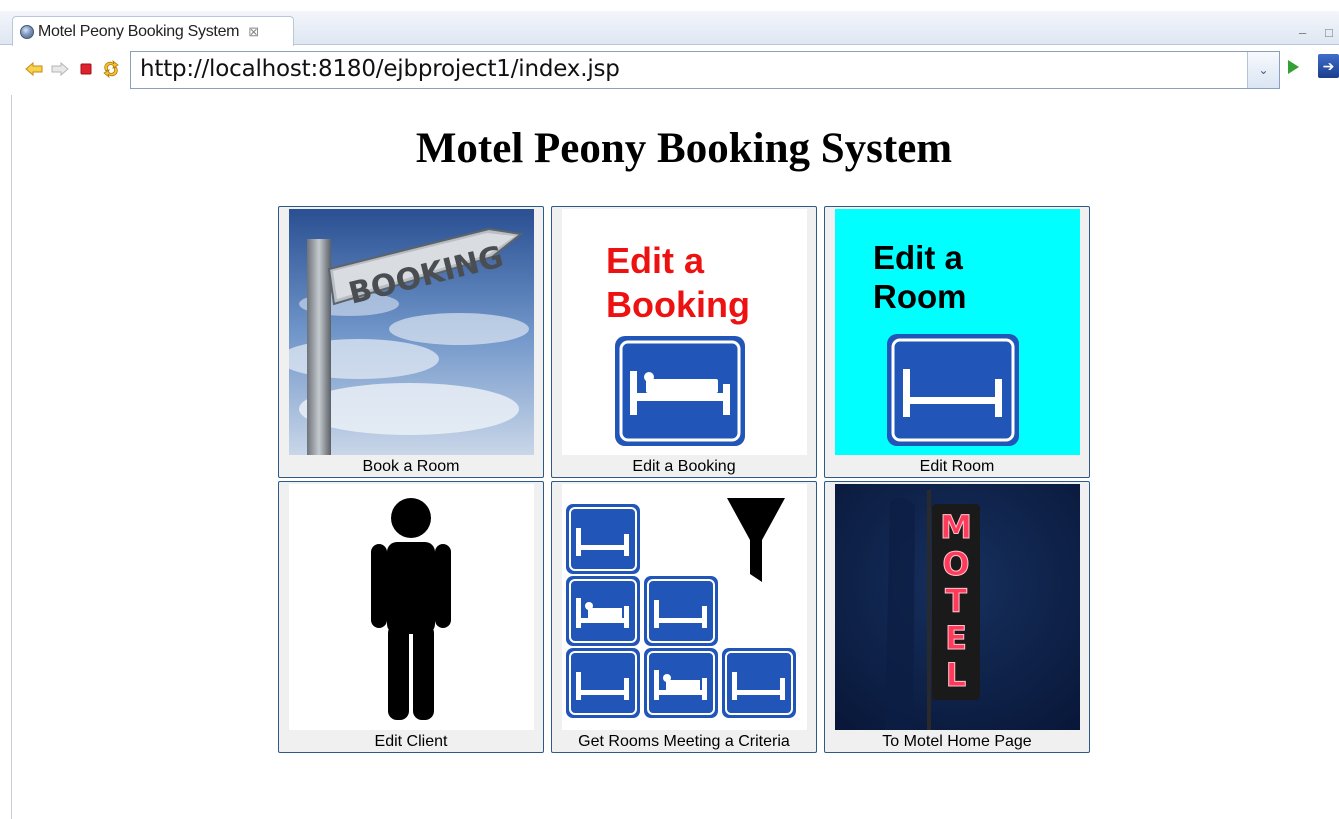  I want to click on edit-booking-text-2: Booking, so click(678, 304).